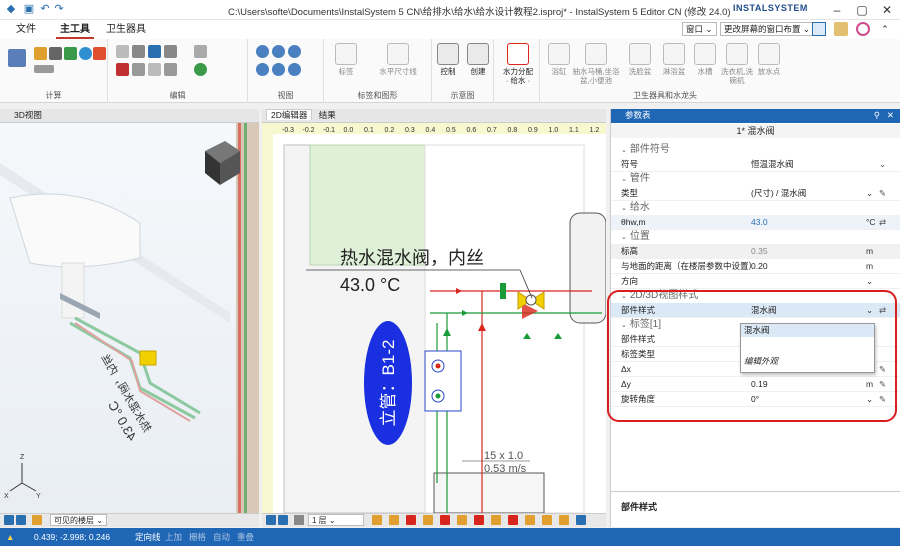 The height and width of the screenshot is (546, 900). I want to click on window-menu: 窗口 ⌄, so click(699, 29).